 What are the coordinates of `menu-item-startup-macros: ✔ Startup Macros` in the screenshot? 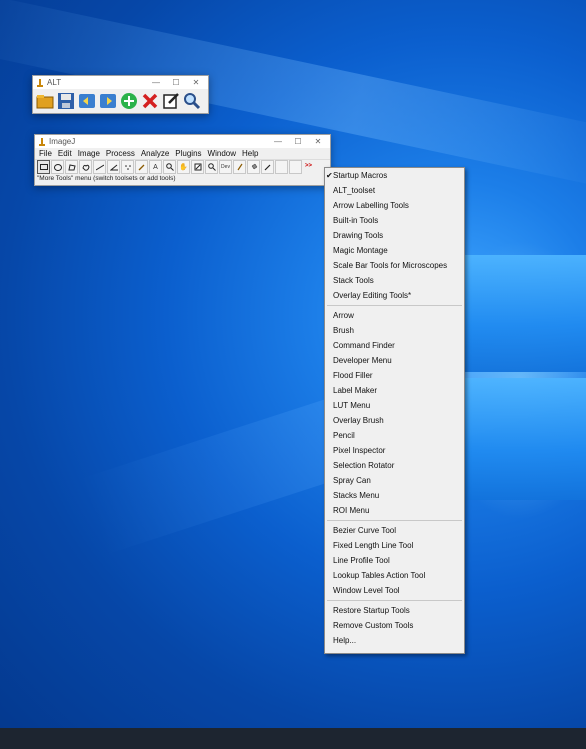 It's located at (394, 175).